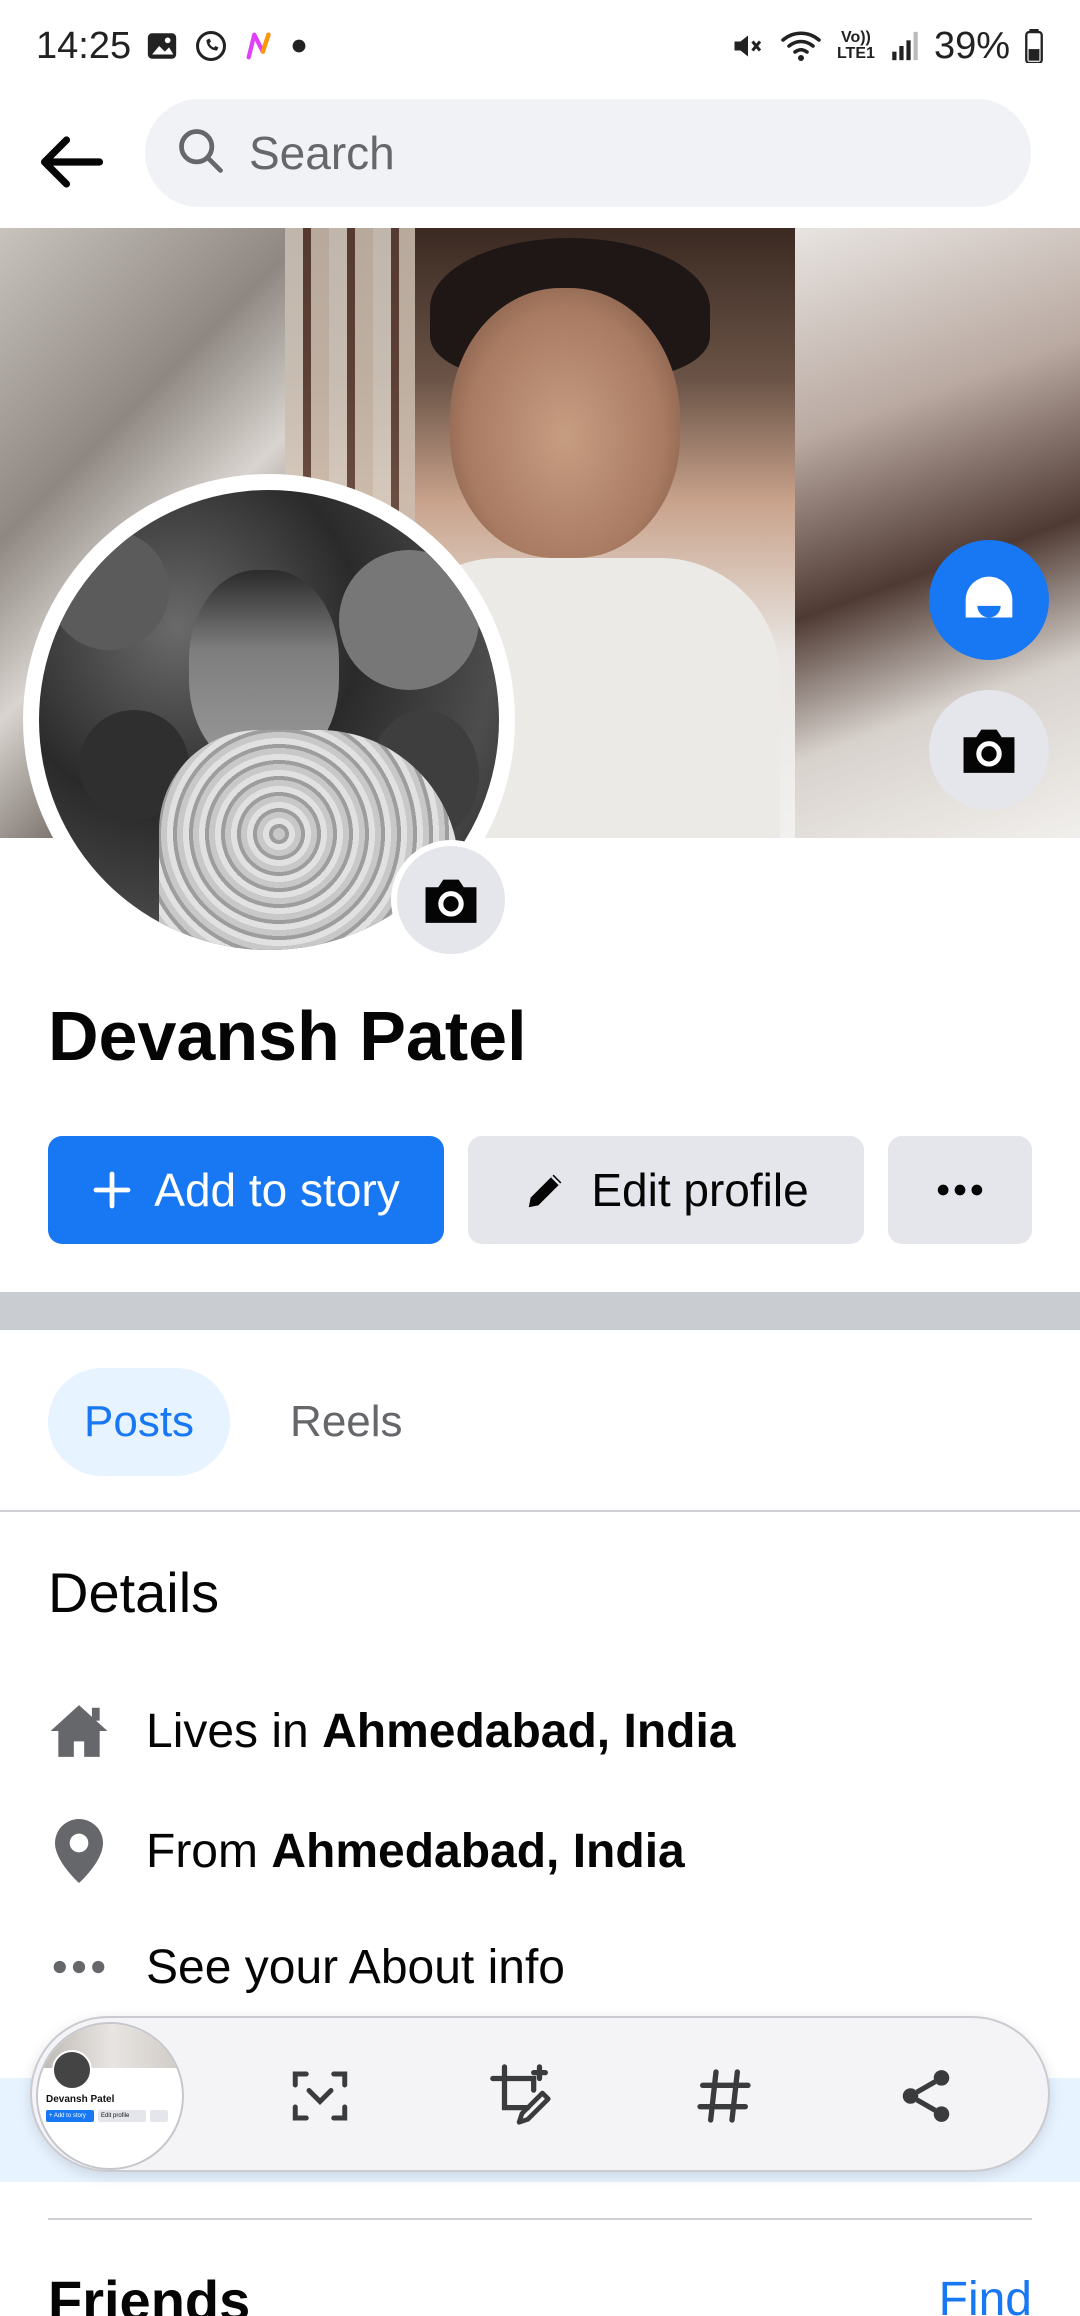 This screenshot has height=2316, width=1080. Describe the element at coordinates (260, 46) in the screenshot. I see `app-n-icon` at that location.